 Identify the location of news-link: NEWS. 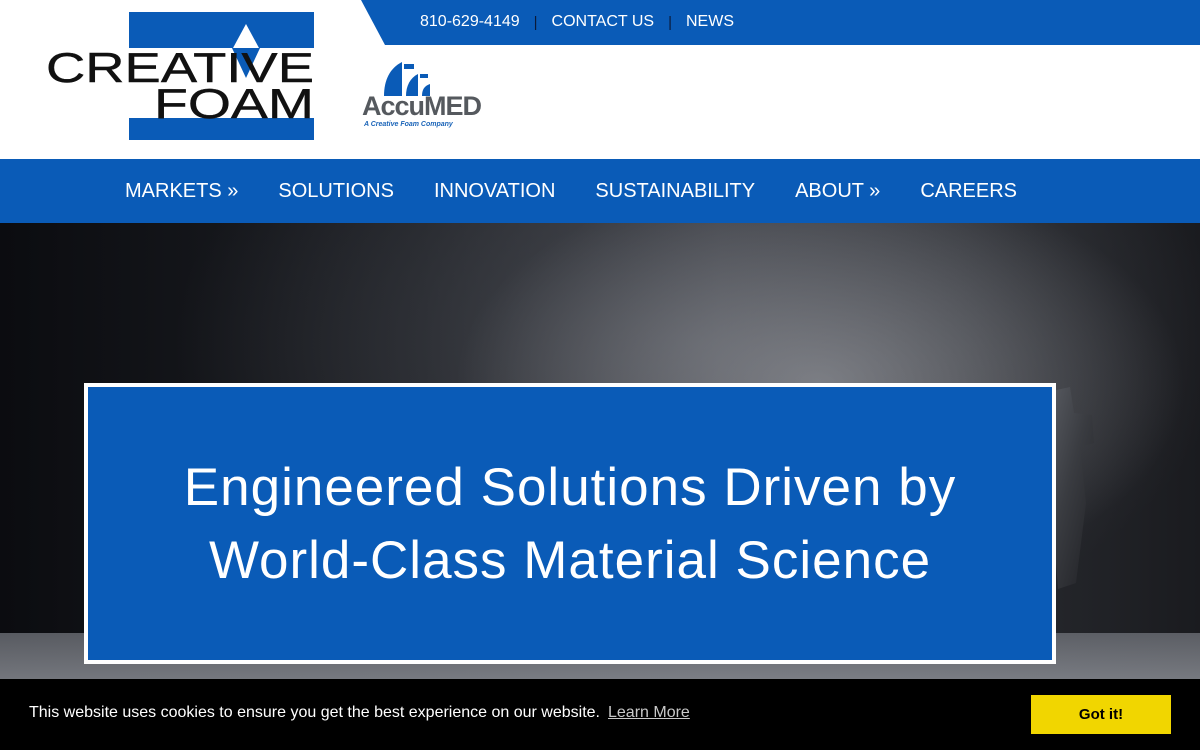
(710, 22).